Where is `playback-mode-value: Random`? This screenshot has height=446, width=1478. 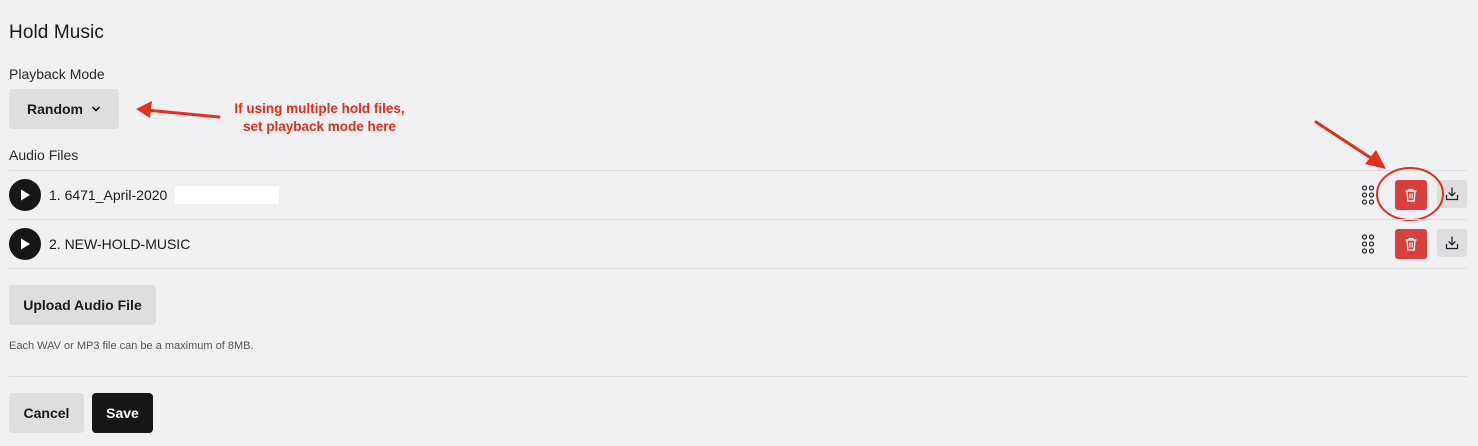
playback-mode-value: Random is located at coordinates (55, 109).